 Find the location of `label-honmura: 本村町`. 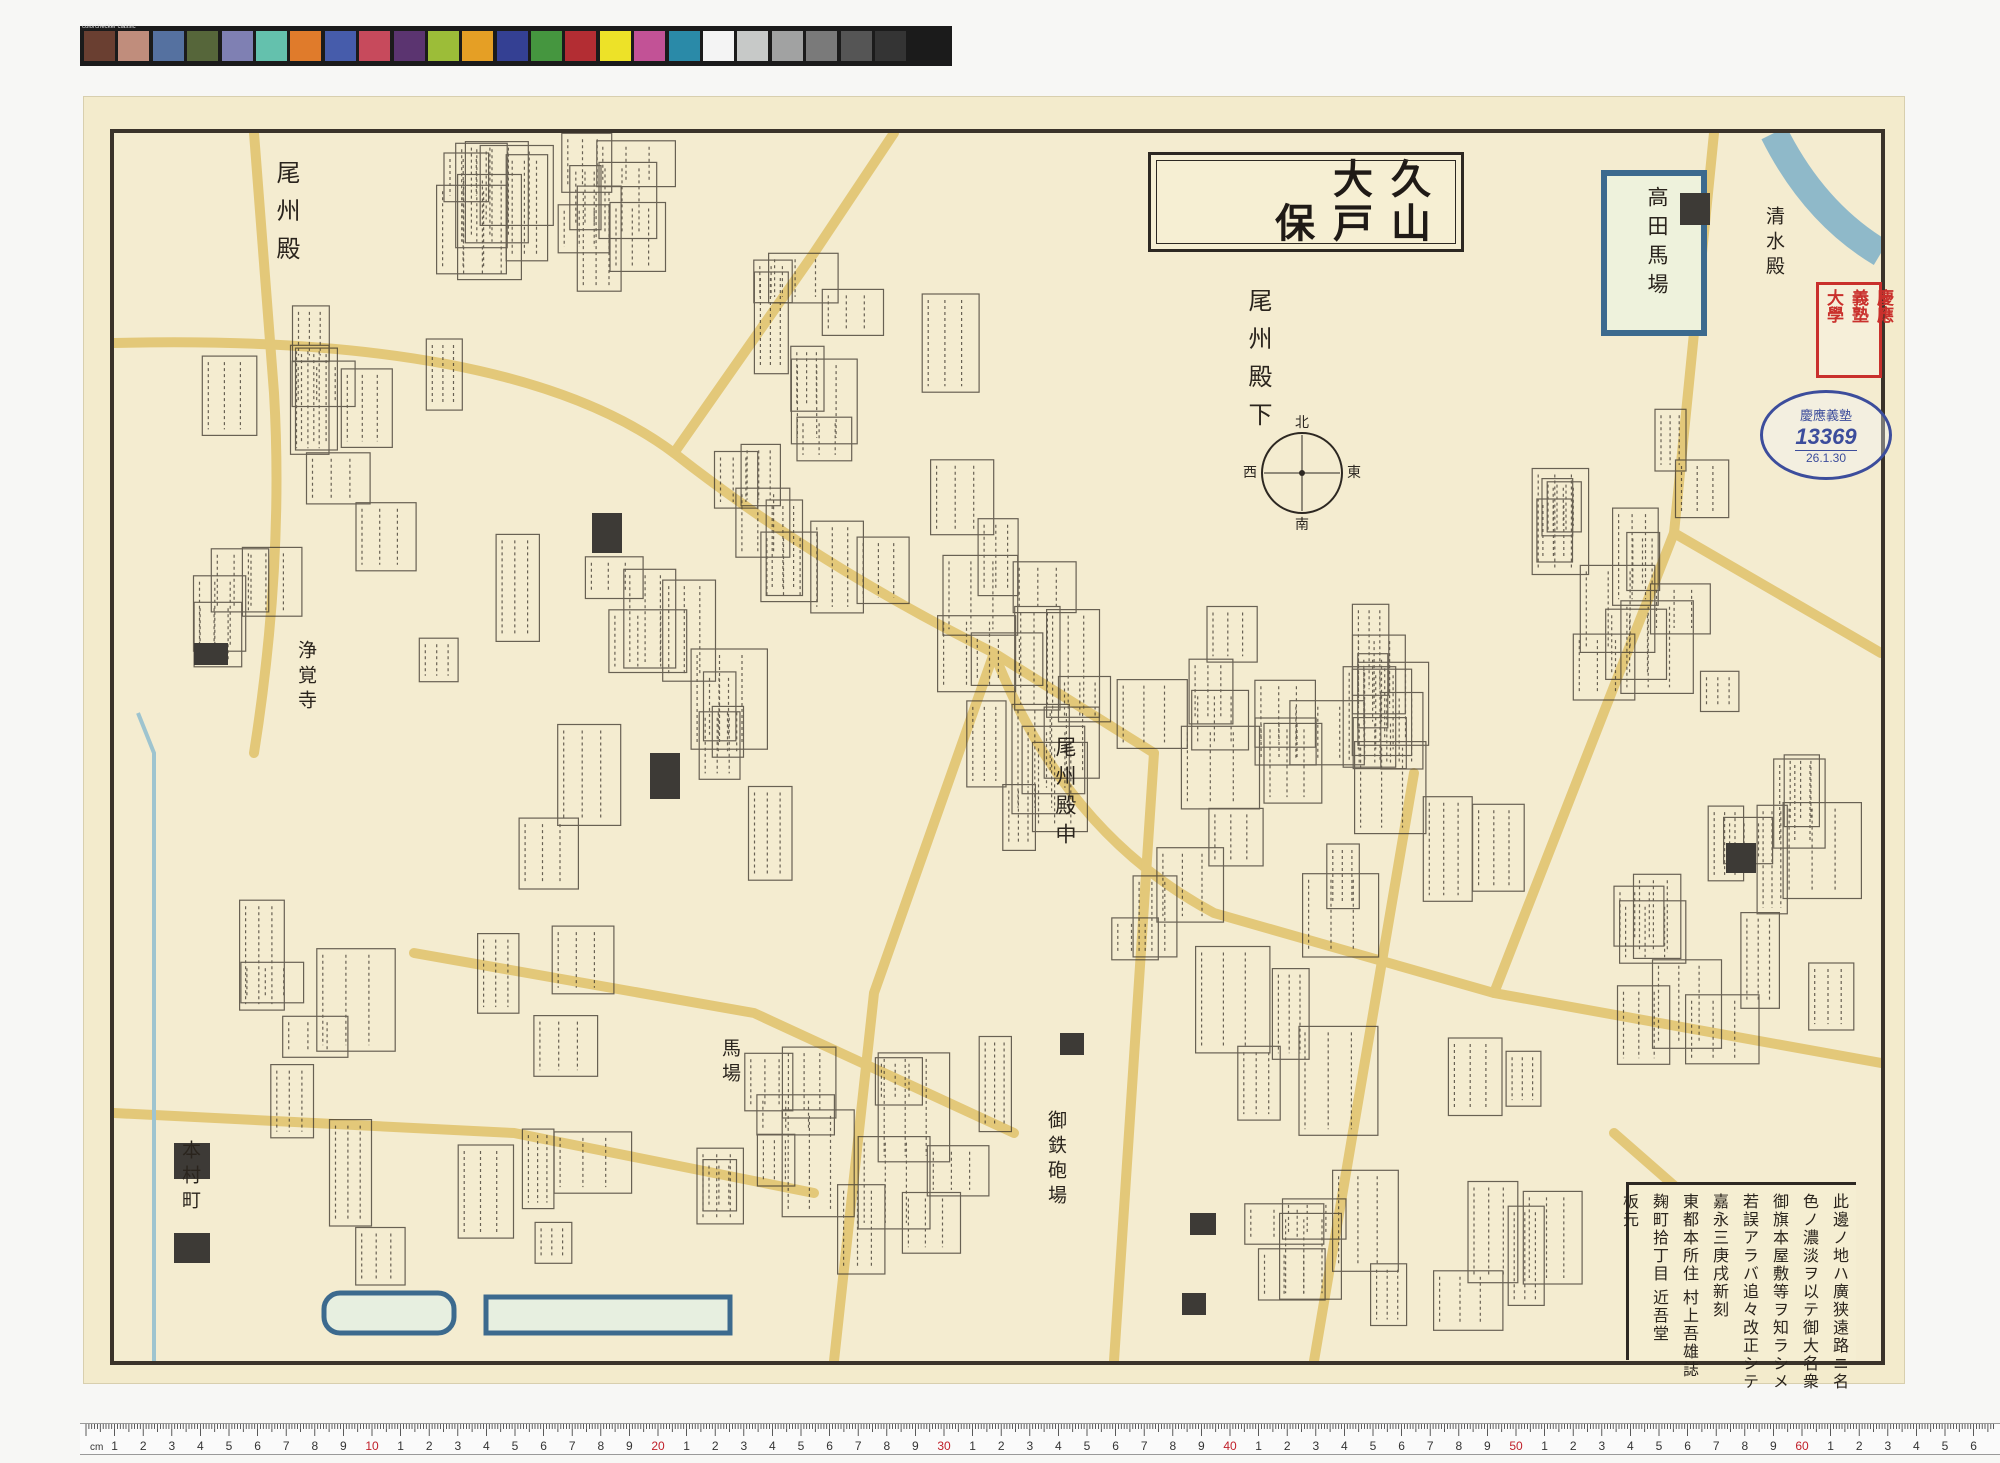

label-honmura: 本村町 is located at coordinates (189, 1177).